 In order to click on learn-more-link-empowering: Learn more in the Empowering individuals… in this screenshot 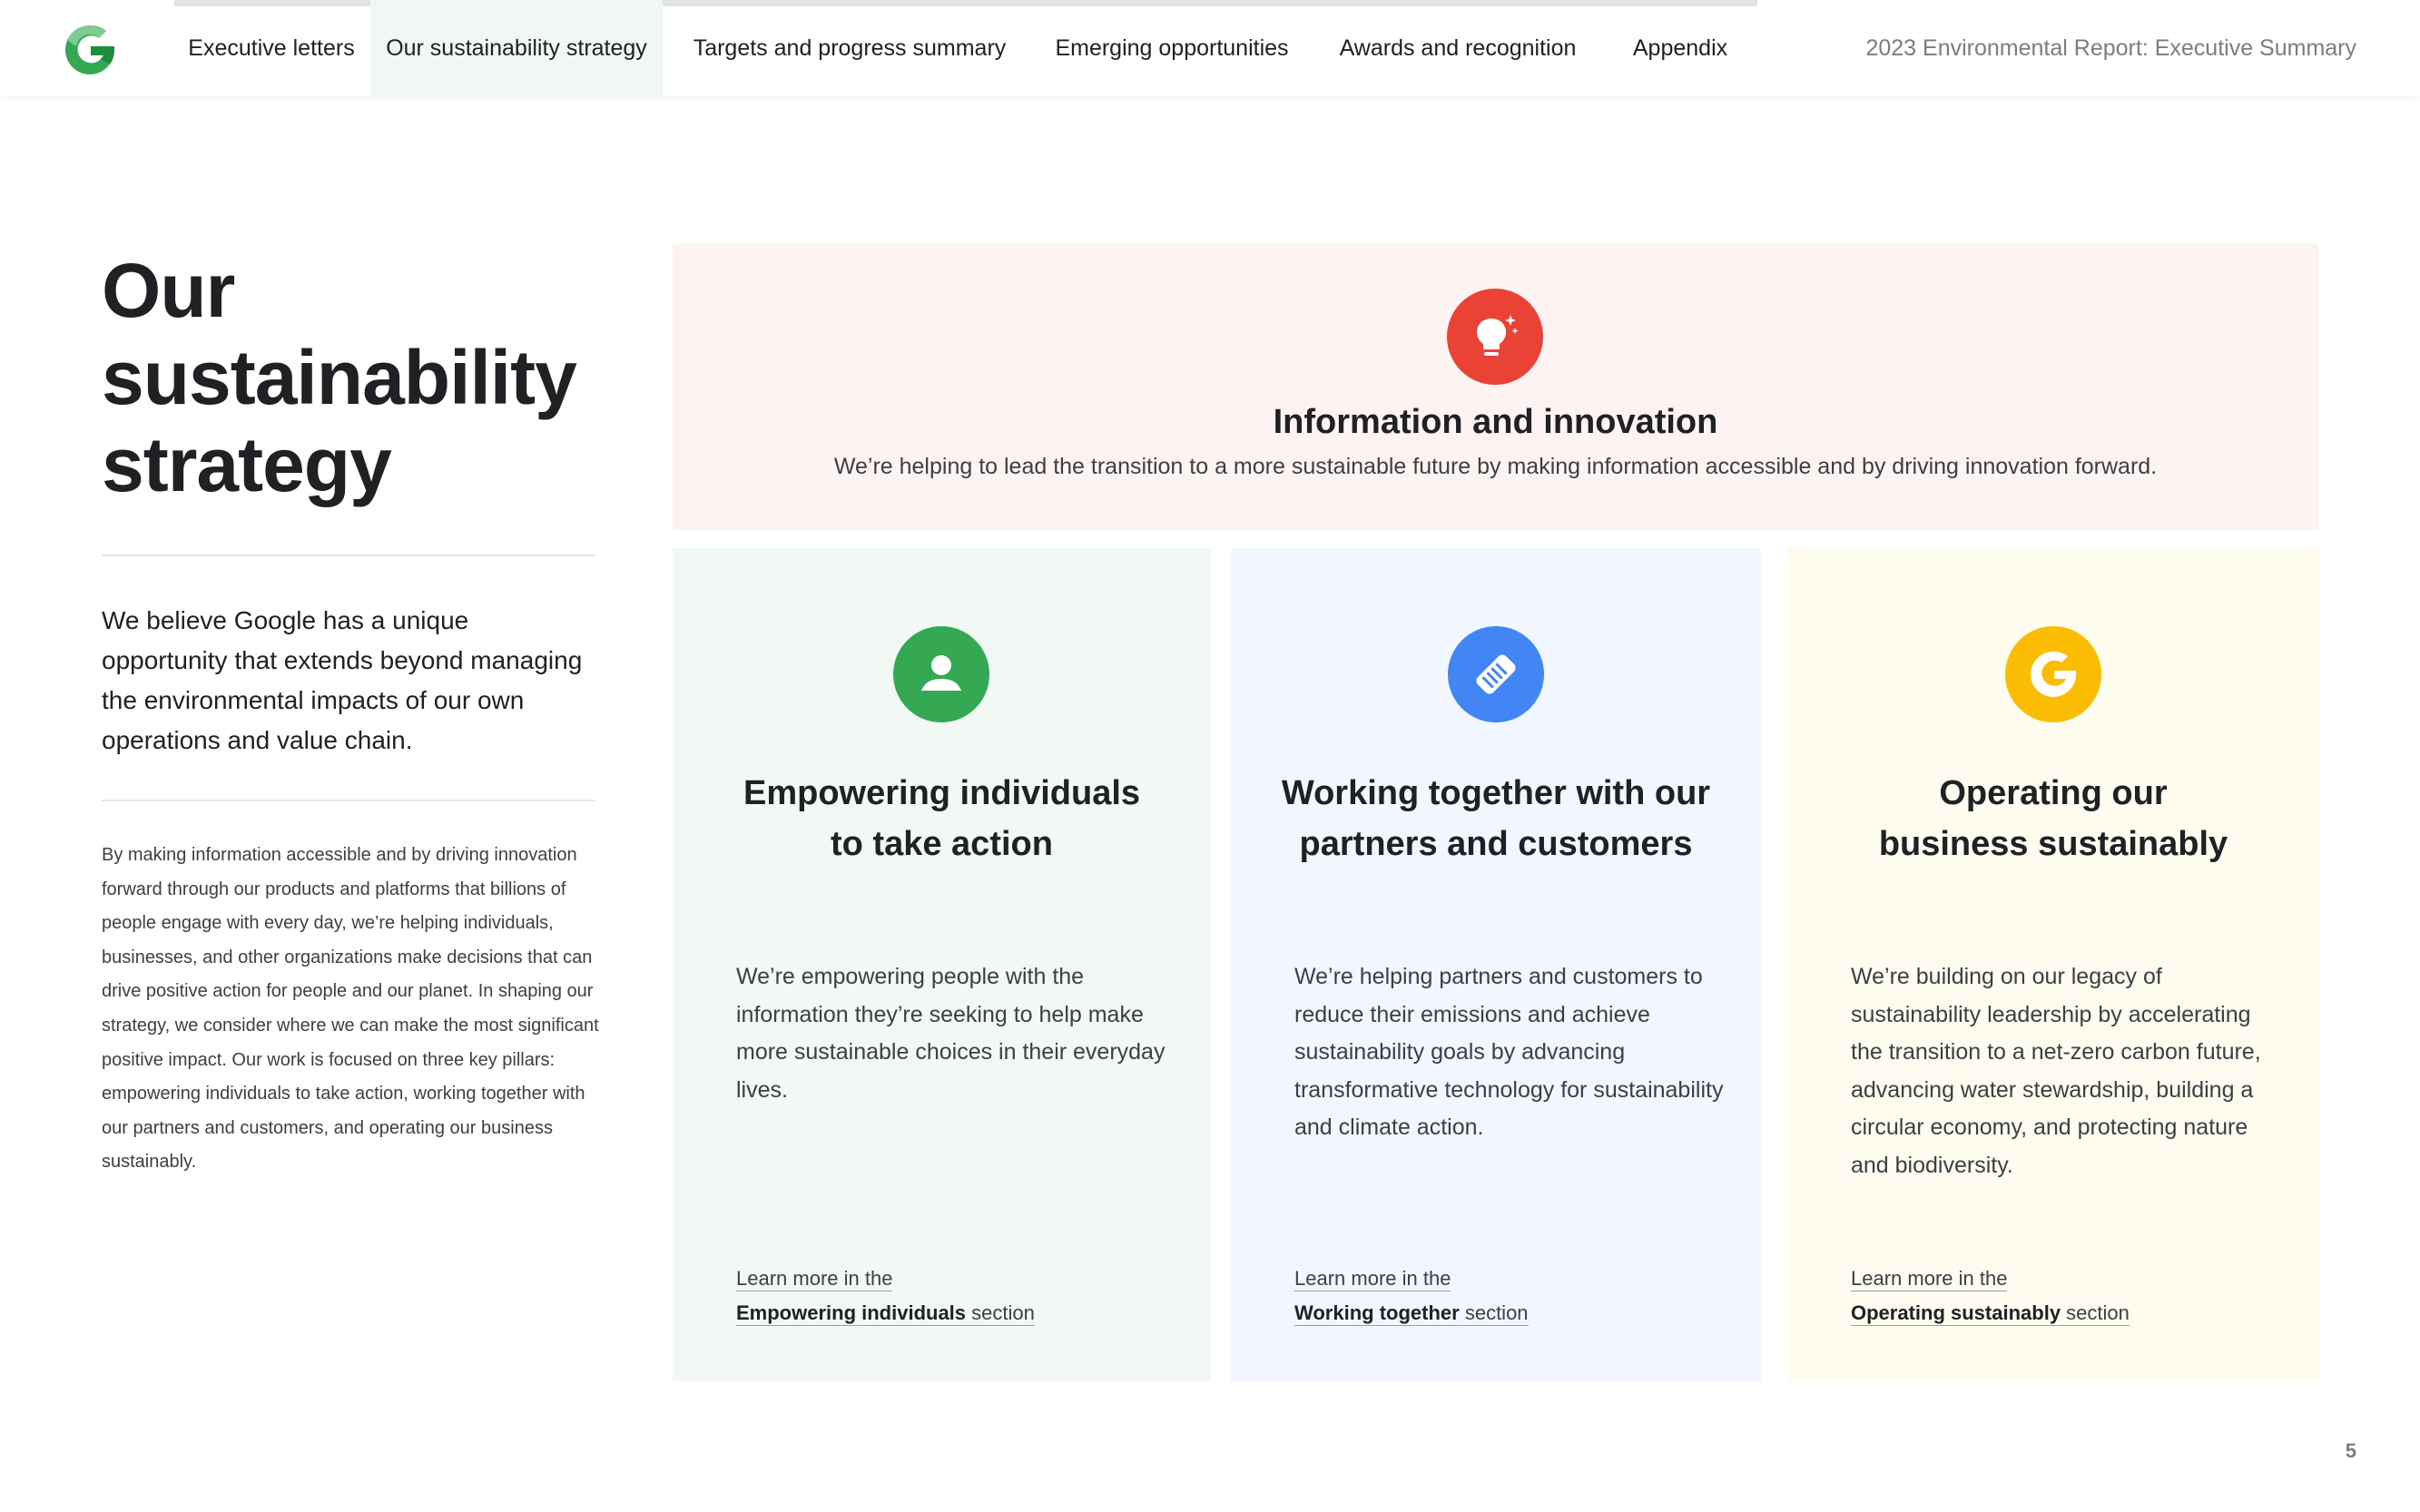, I will do `click(955, 1296)`.